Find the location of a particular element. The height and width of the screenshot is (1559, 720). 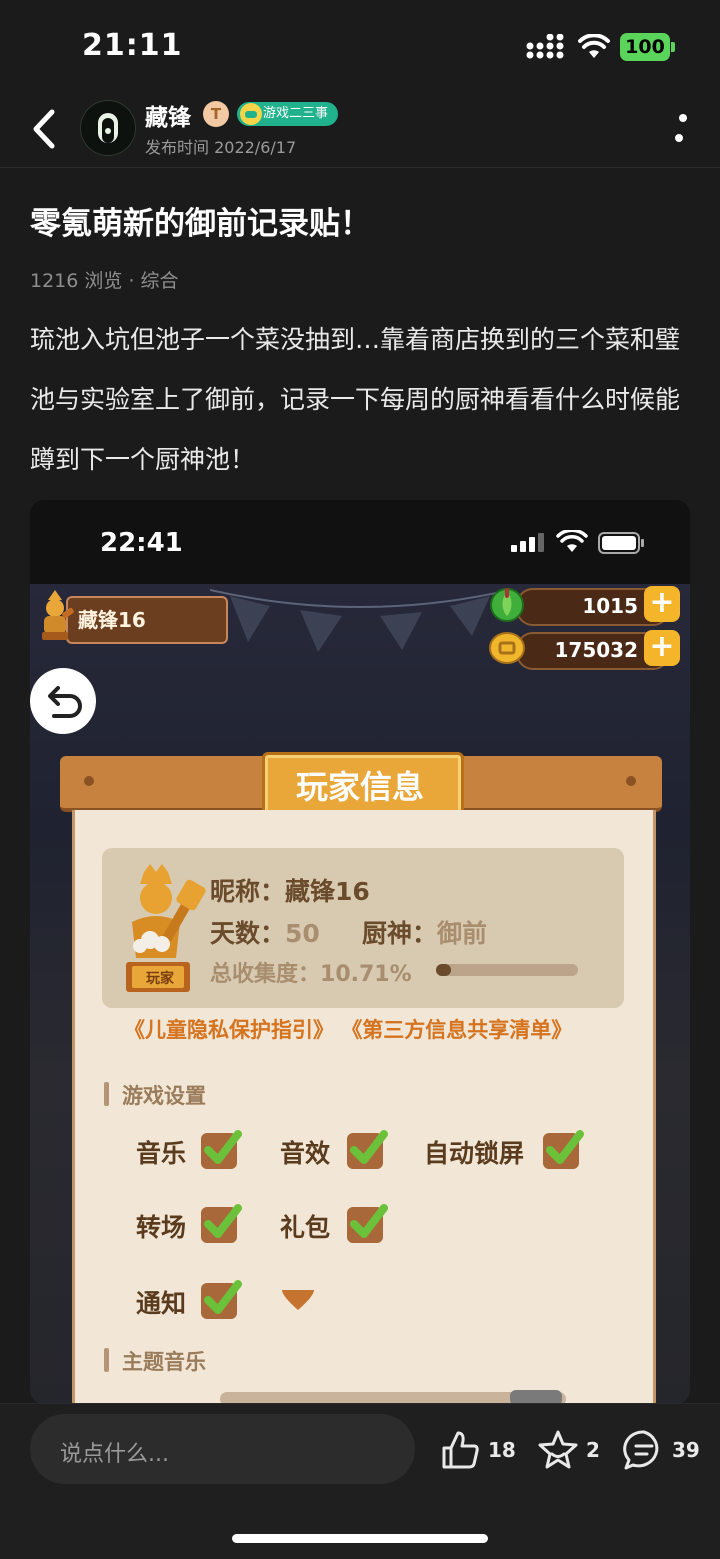

view-count: 1216 浏览 is located at coordinates (76, 281).